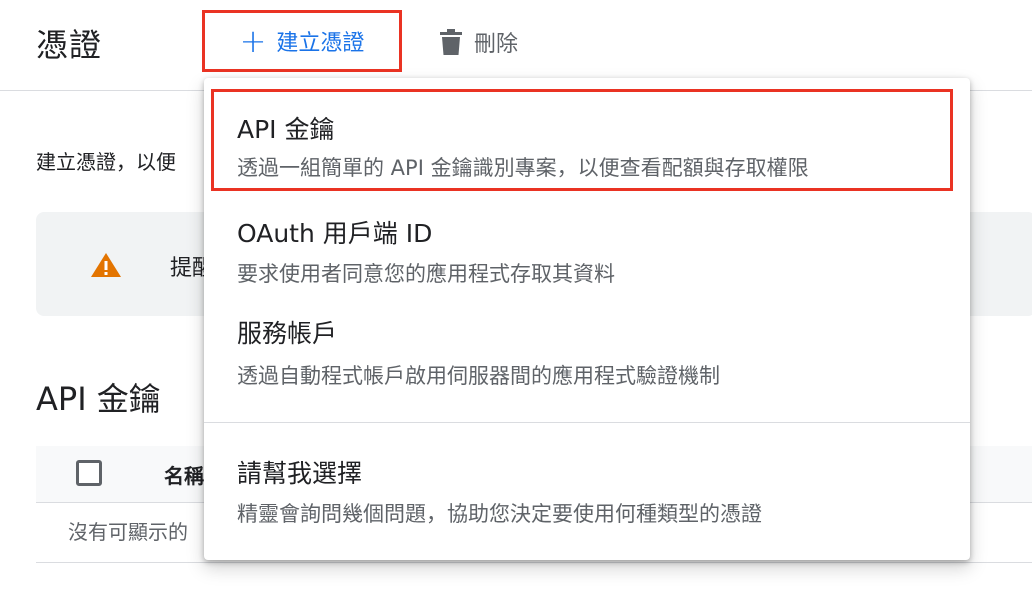 Image resolution: width=1032 pixels, height=598 pixels. I want to click on page-title: 憑證, so click(69, 45).